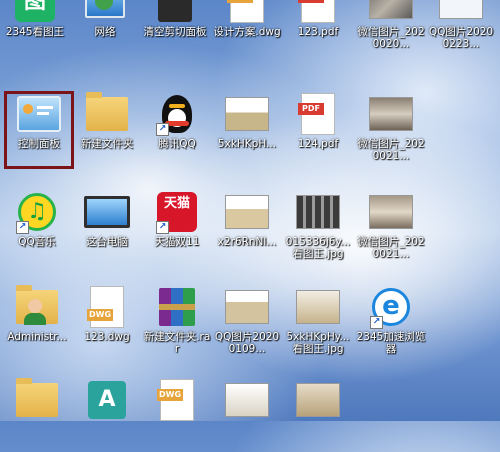 The image size is (500, 452). What do you see at coordinates (318, 32) in the screenshot?
I see `desktop-icon-label: 123.pdf` at bounding box center [318, 32].